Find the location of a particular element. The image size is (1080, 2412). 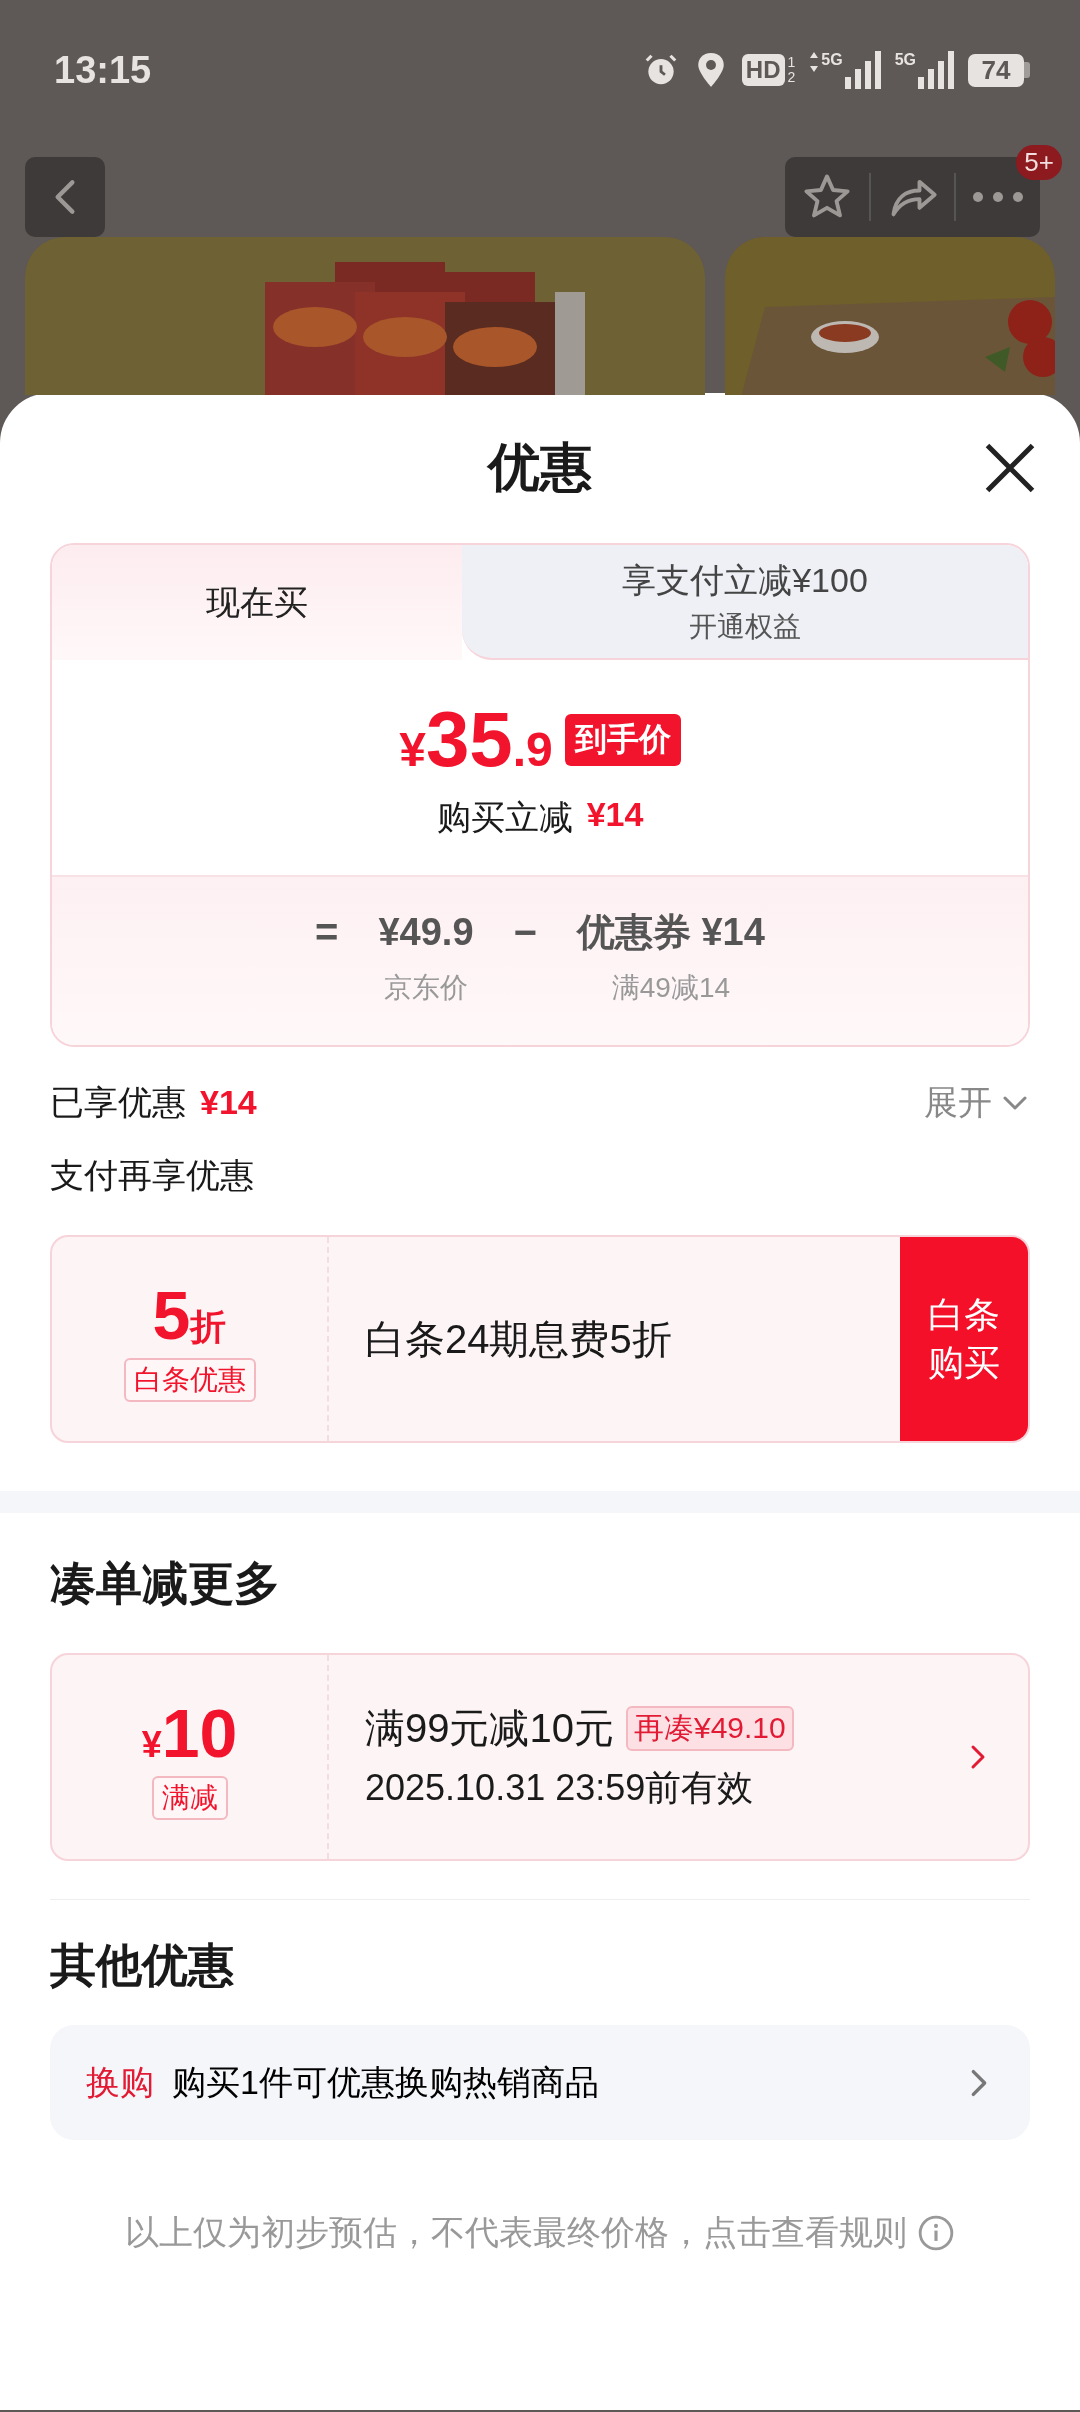

more-icon is located at coordinates (998, 197).